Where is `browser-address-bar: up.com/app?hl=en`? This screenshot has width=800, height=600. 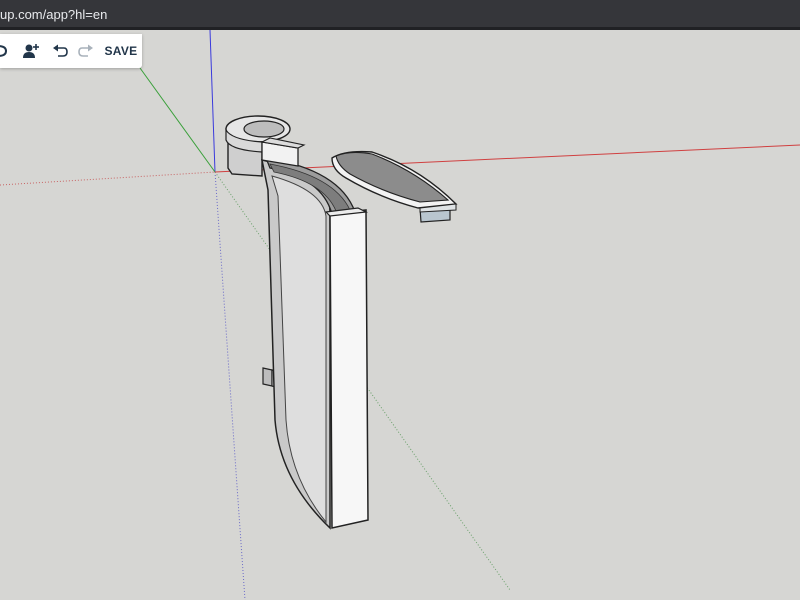 browser-address-bar: up.com/app?hl=en is located at coordinates (400, 15).